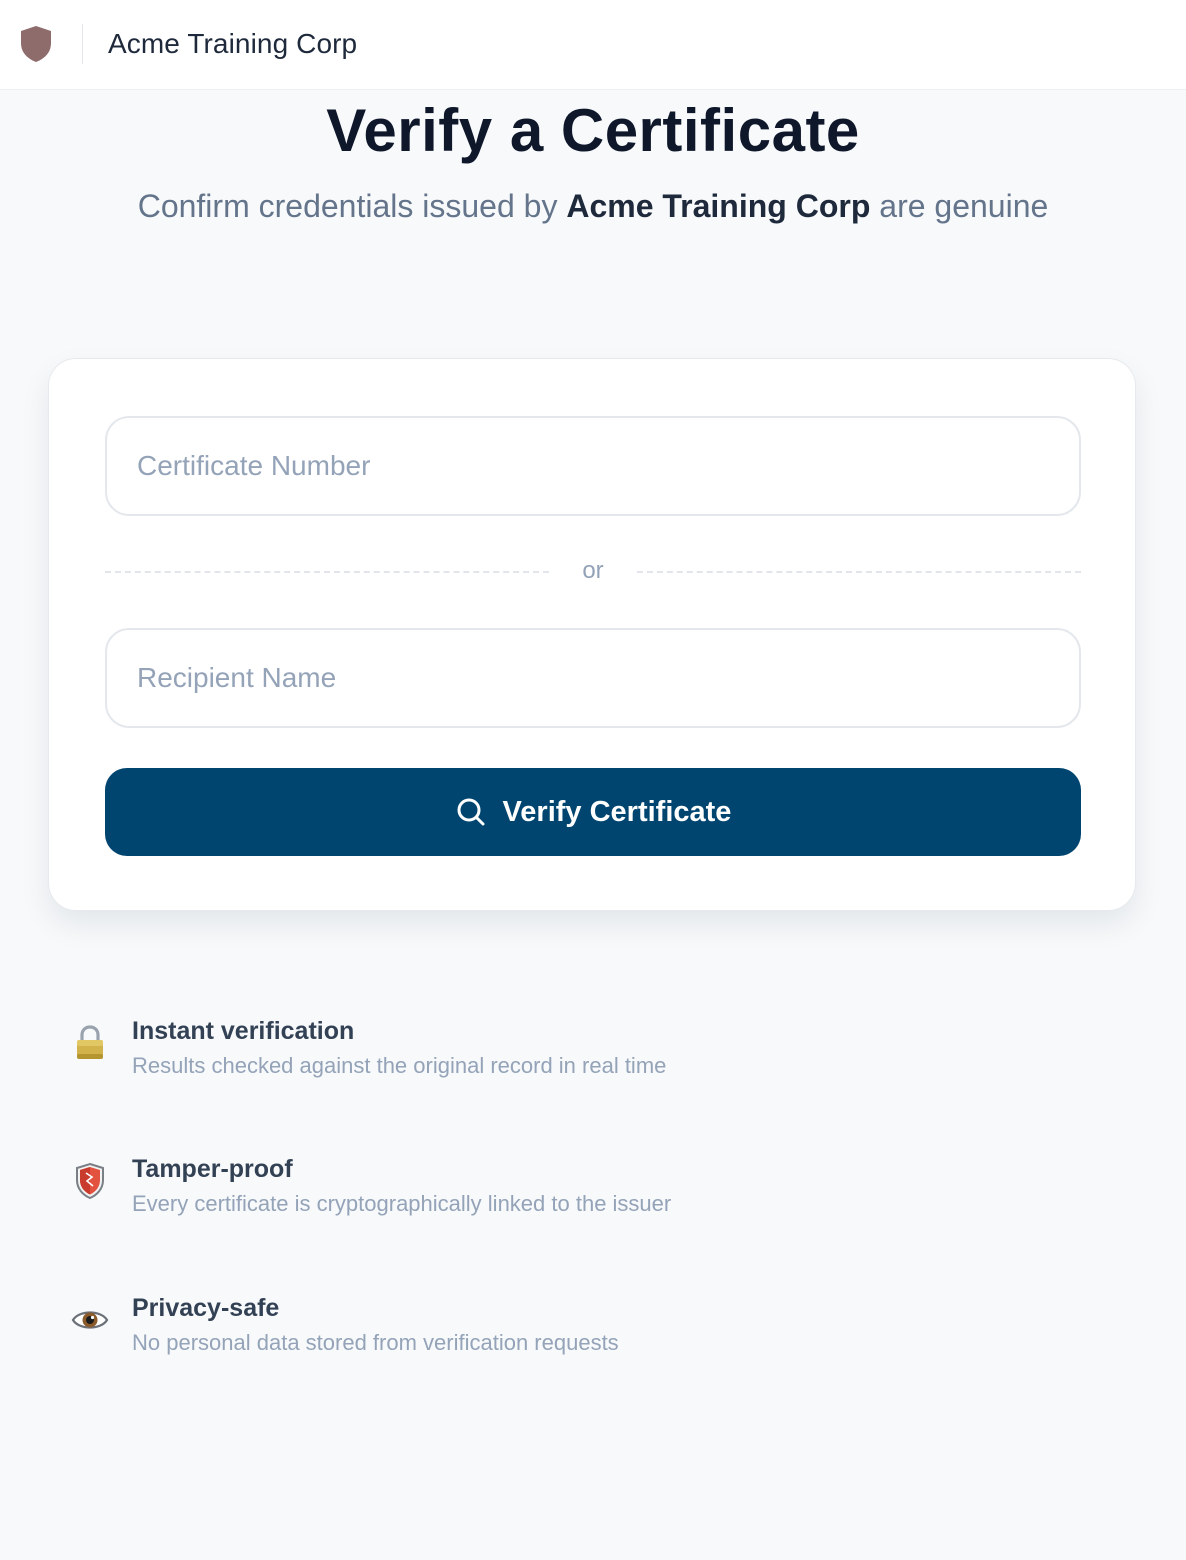  I want to click on subtitle-prefix: Confirm credentials issued by, so click(352, 206).